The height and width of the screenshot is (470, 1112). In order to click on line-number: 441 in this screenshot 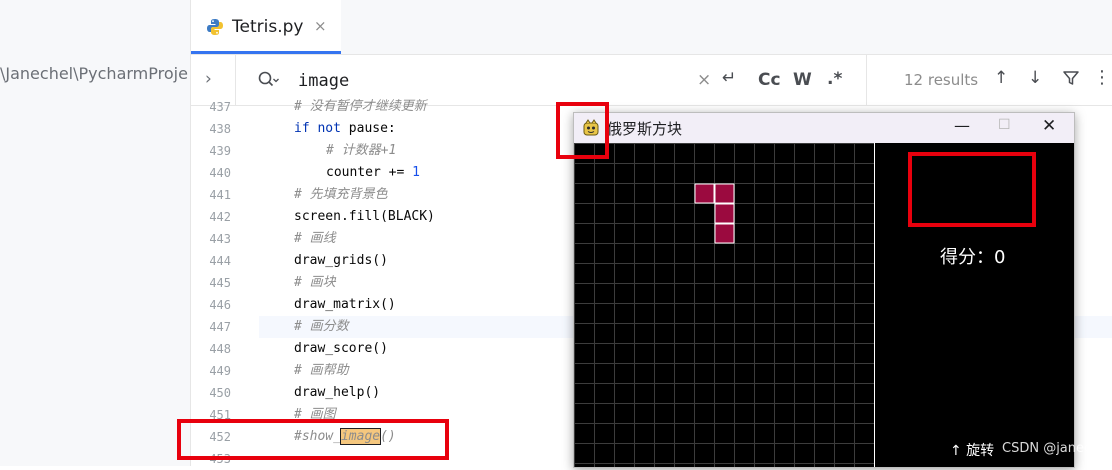, I will do `click(220, 195)`.